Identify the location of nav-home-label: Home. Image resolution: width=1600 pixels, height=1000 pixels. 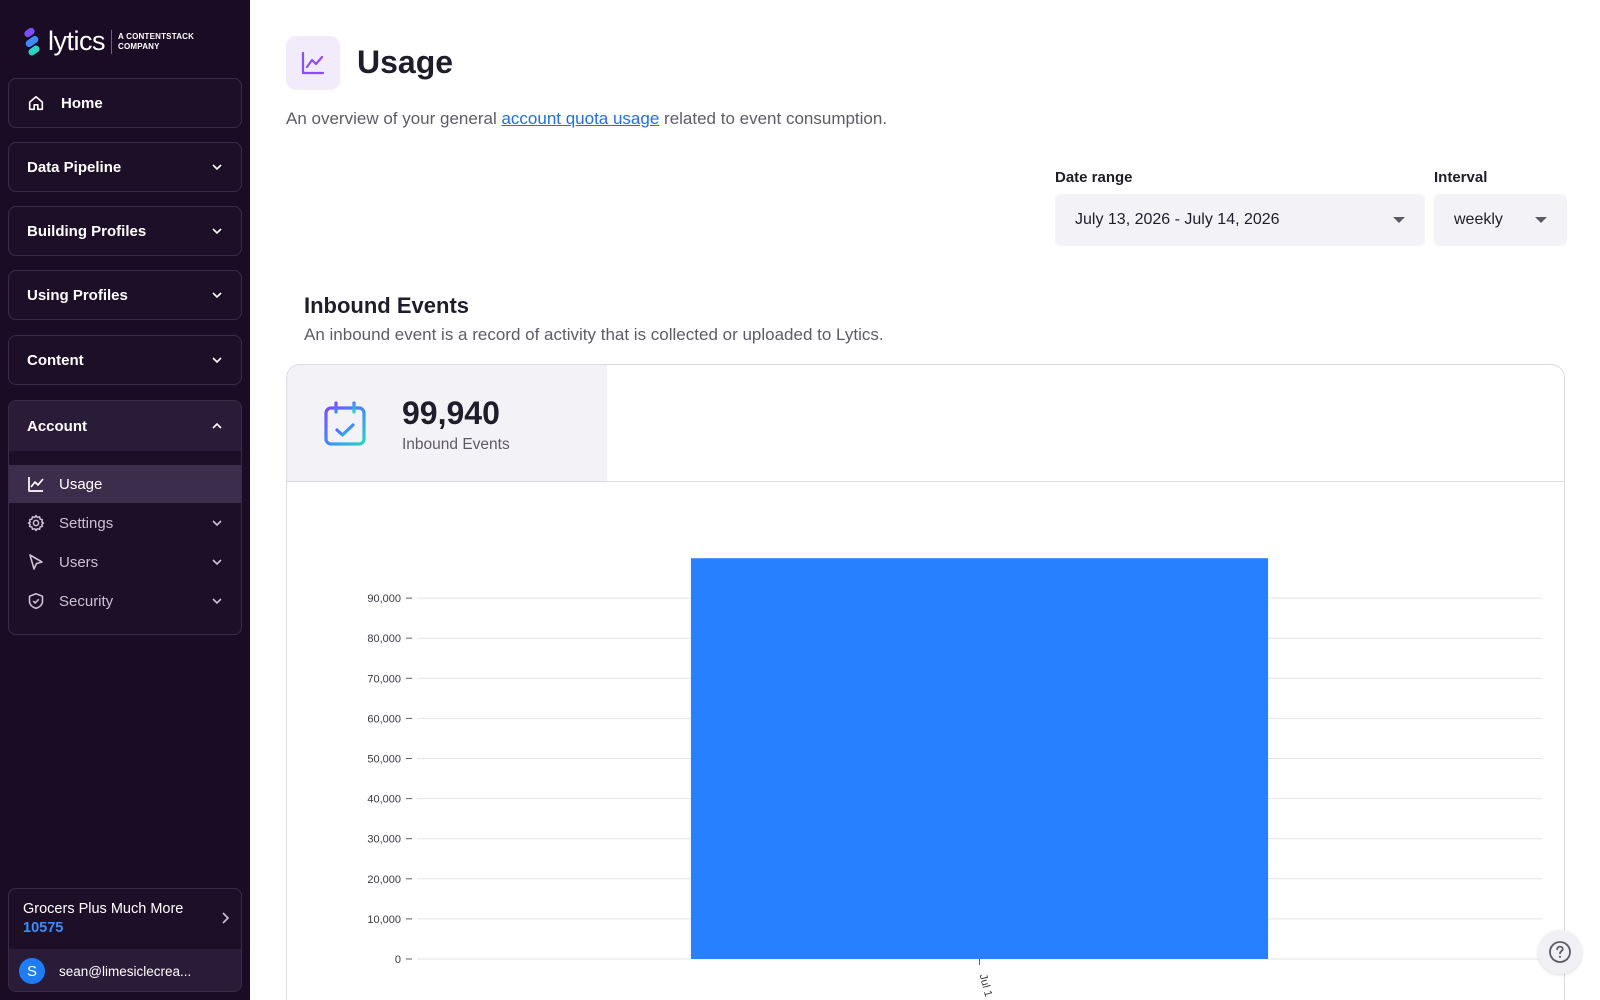
(82, 103).